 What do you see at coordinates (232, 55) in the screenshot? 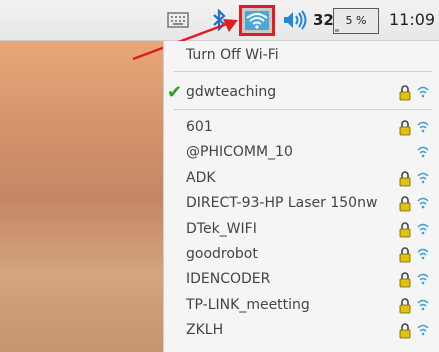
I see `turn-off-wifi-label: Turn Off Wi-Fi` at bounding box center [232, 55].